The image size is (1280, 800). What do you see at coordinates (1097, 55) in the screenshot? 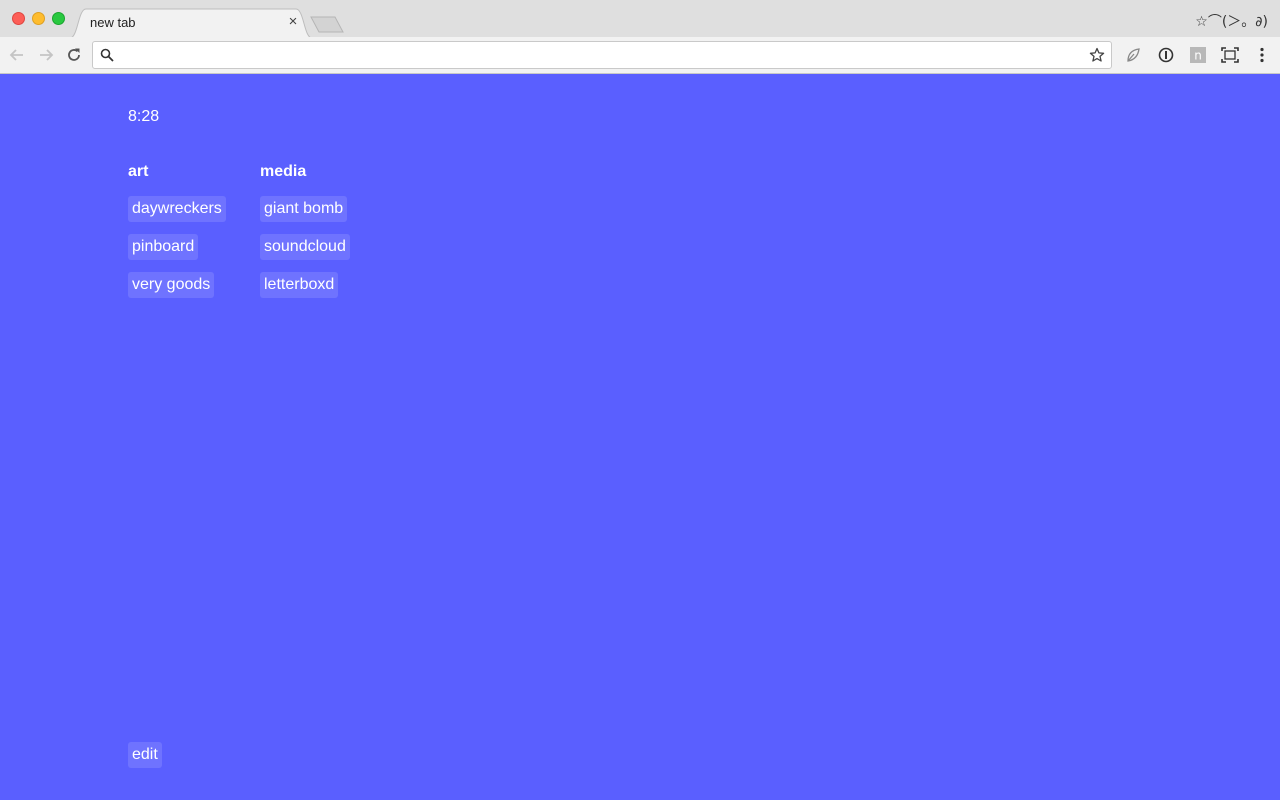
I see `bookmark-star-icon` at bounding box center [1097, 55].